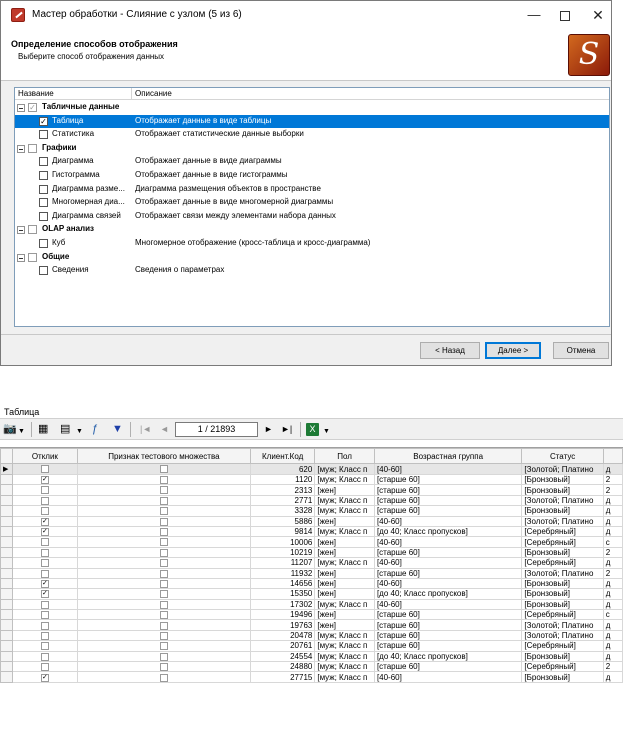  Describe the element at coordinates (612, 542) in the screenshot. I see `cell-extra: с` at that location.